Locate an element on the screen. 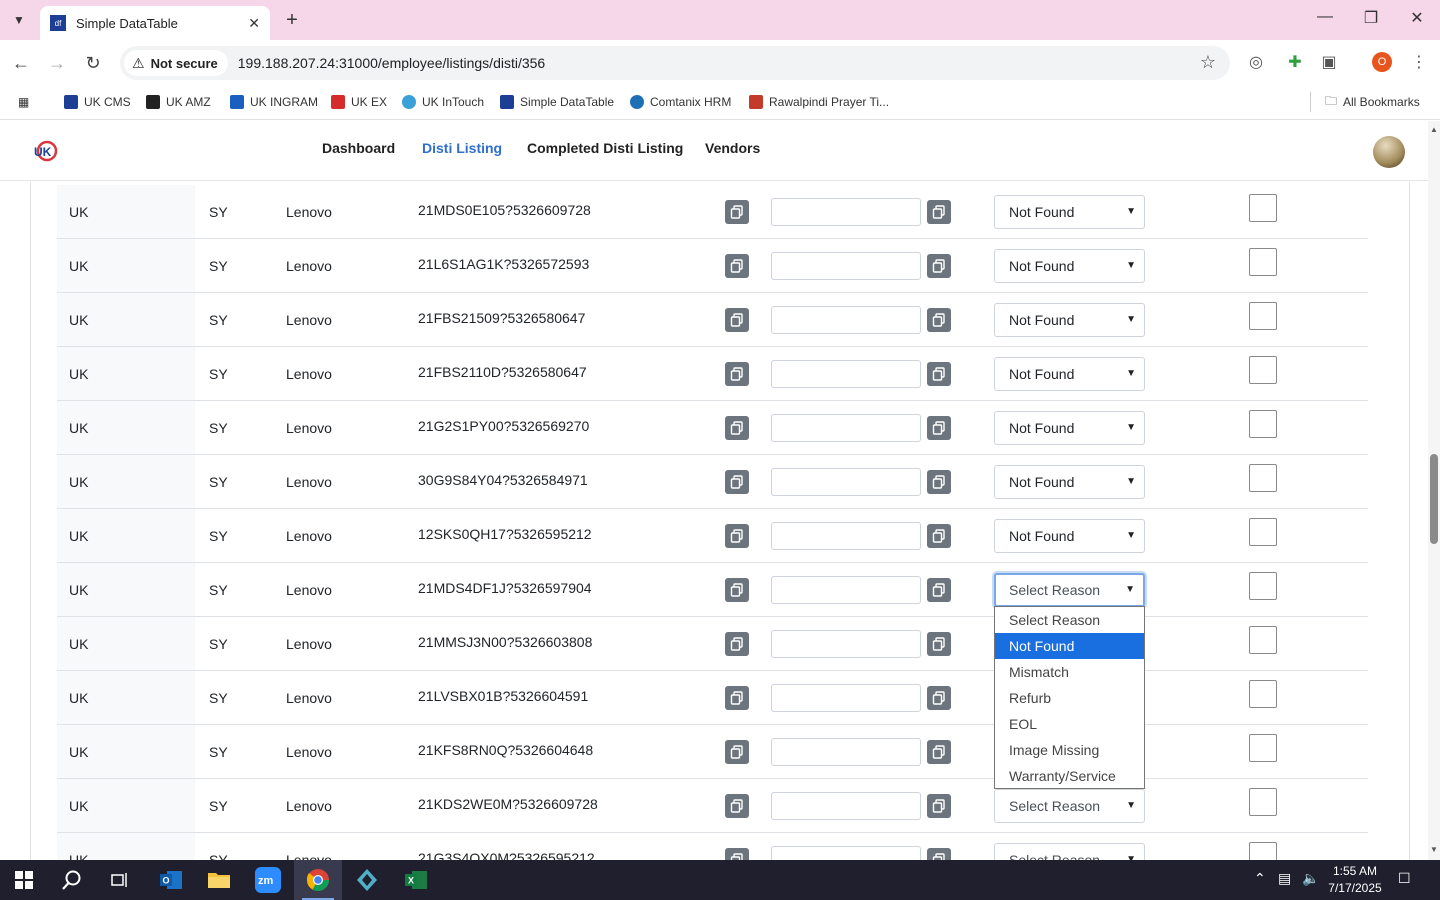 The height and width of the screenshot is (900, 1440). tray-chevron-up-icon: ⌃ is located at coordinates (1260, 878).